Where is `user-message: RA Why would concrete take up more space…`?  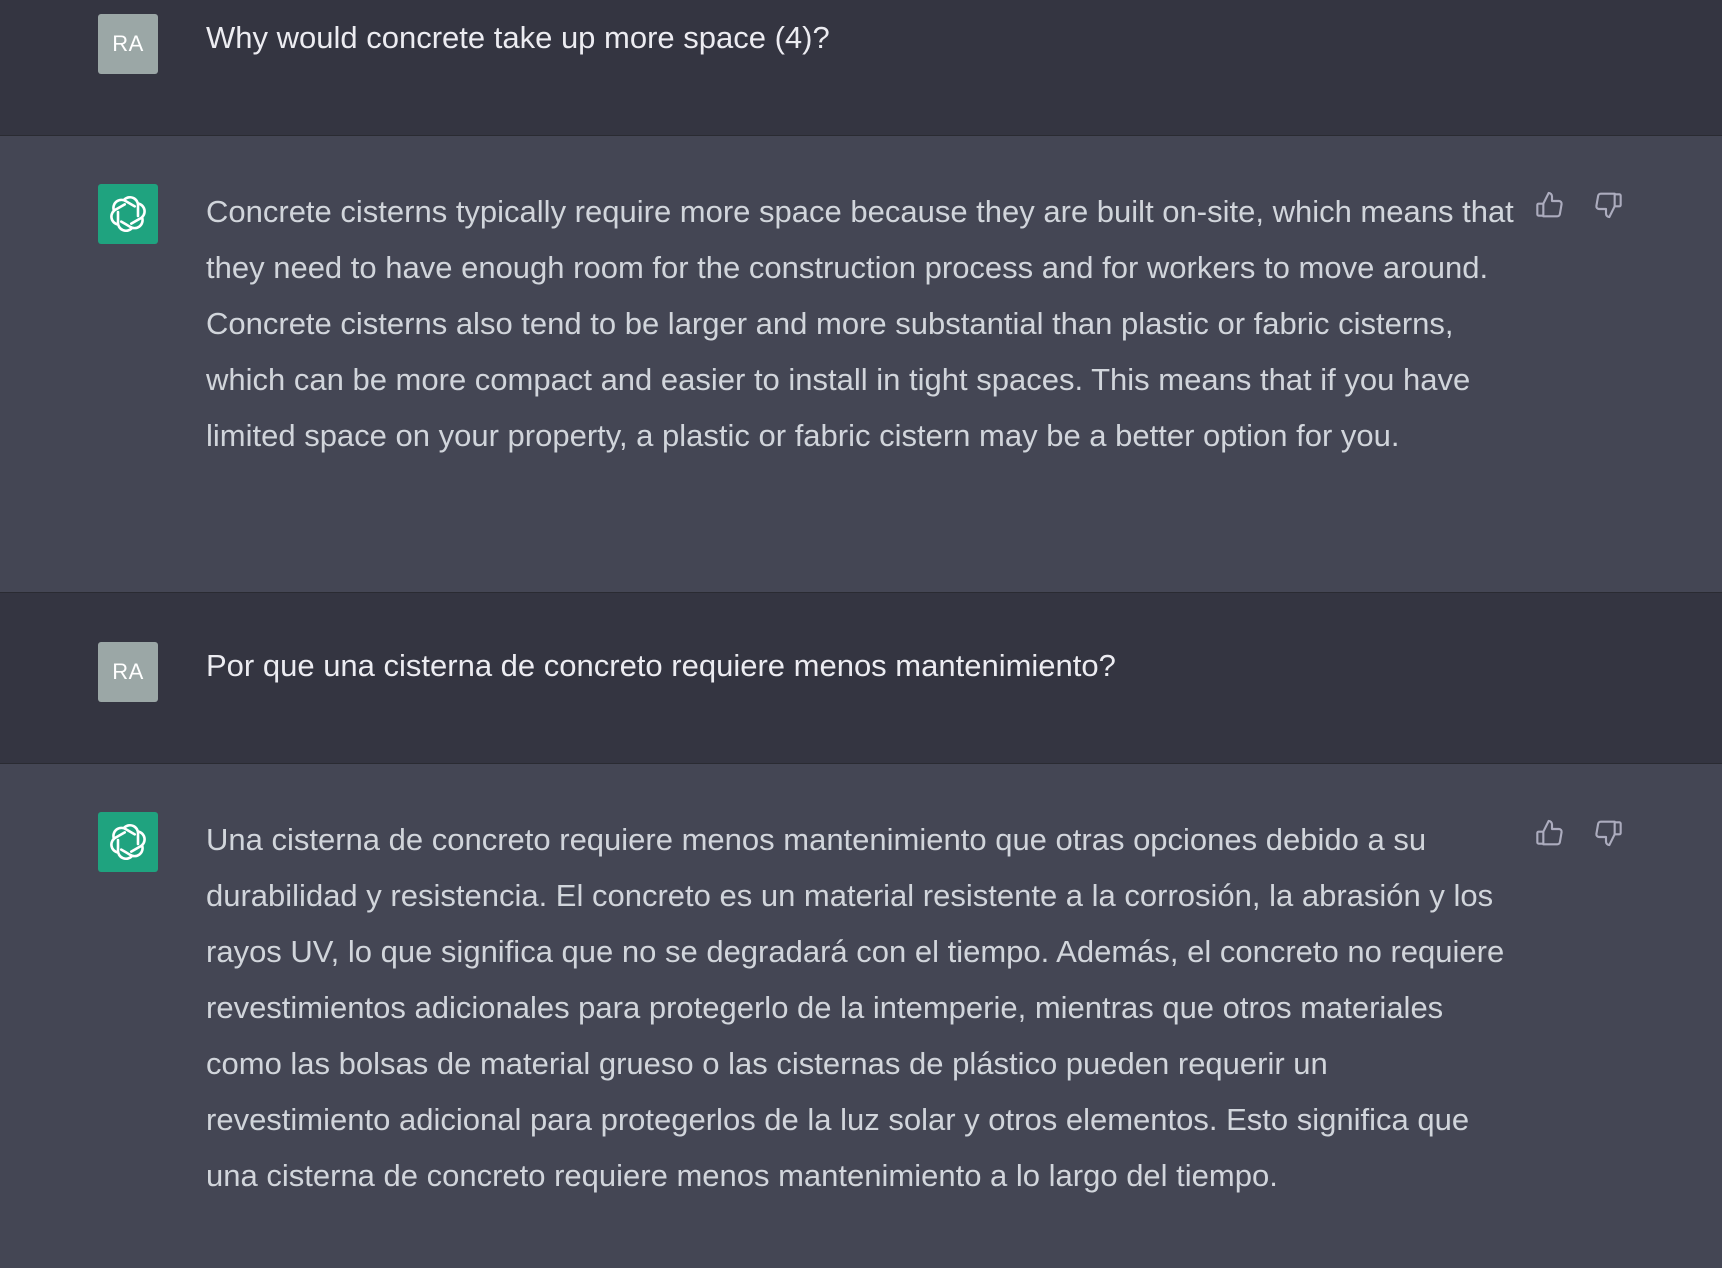 user-message: RA Why would concrete take up more space… is located at coordinates (861, 68).